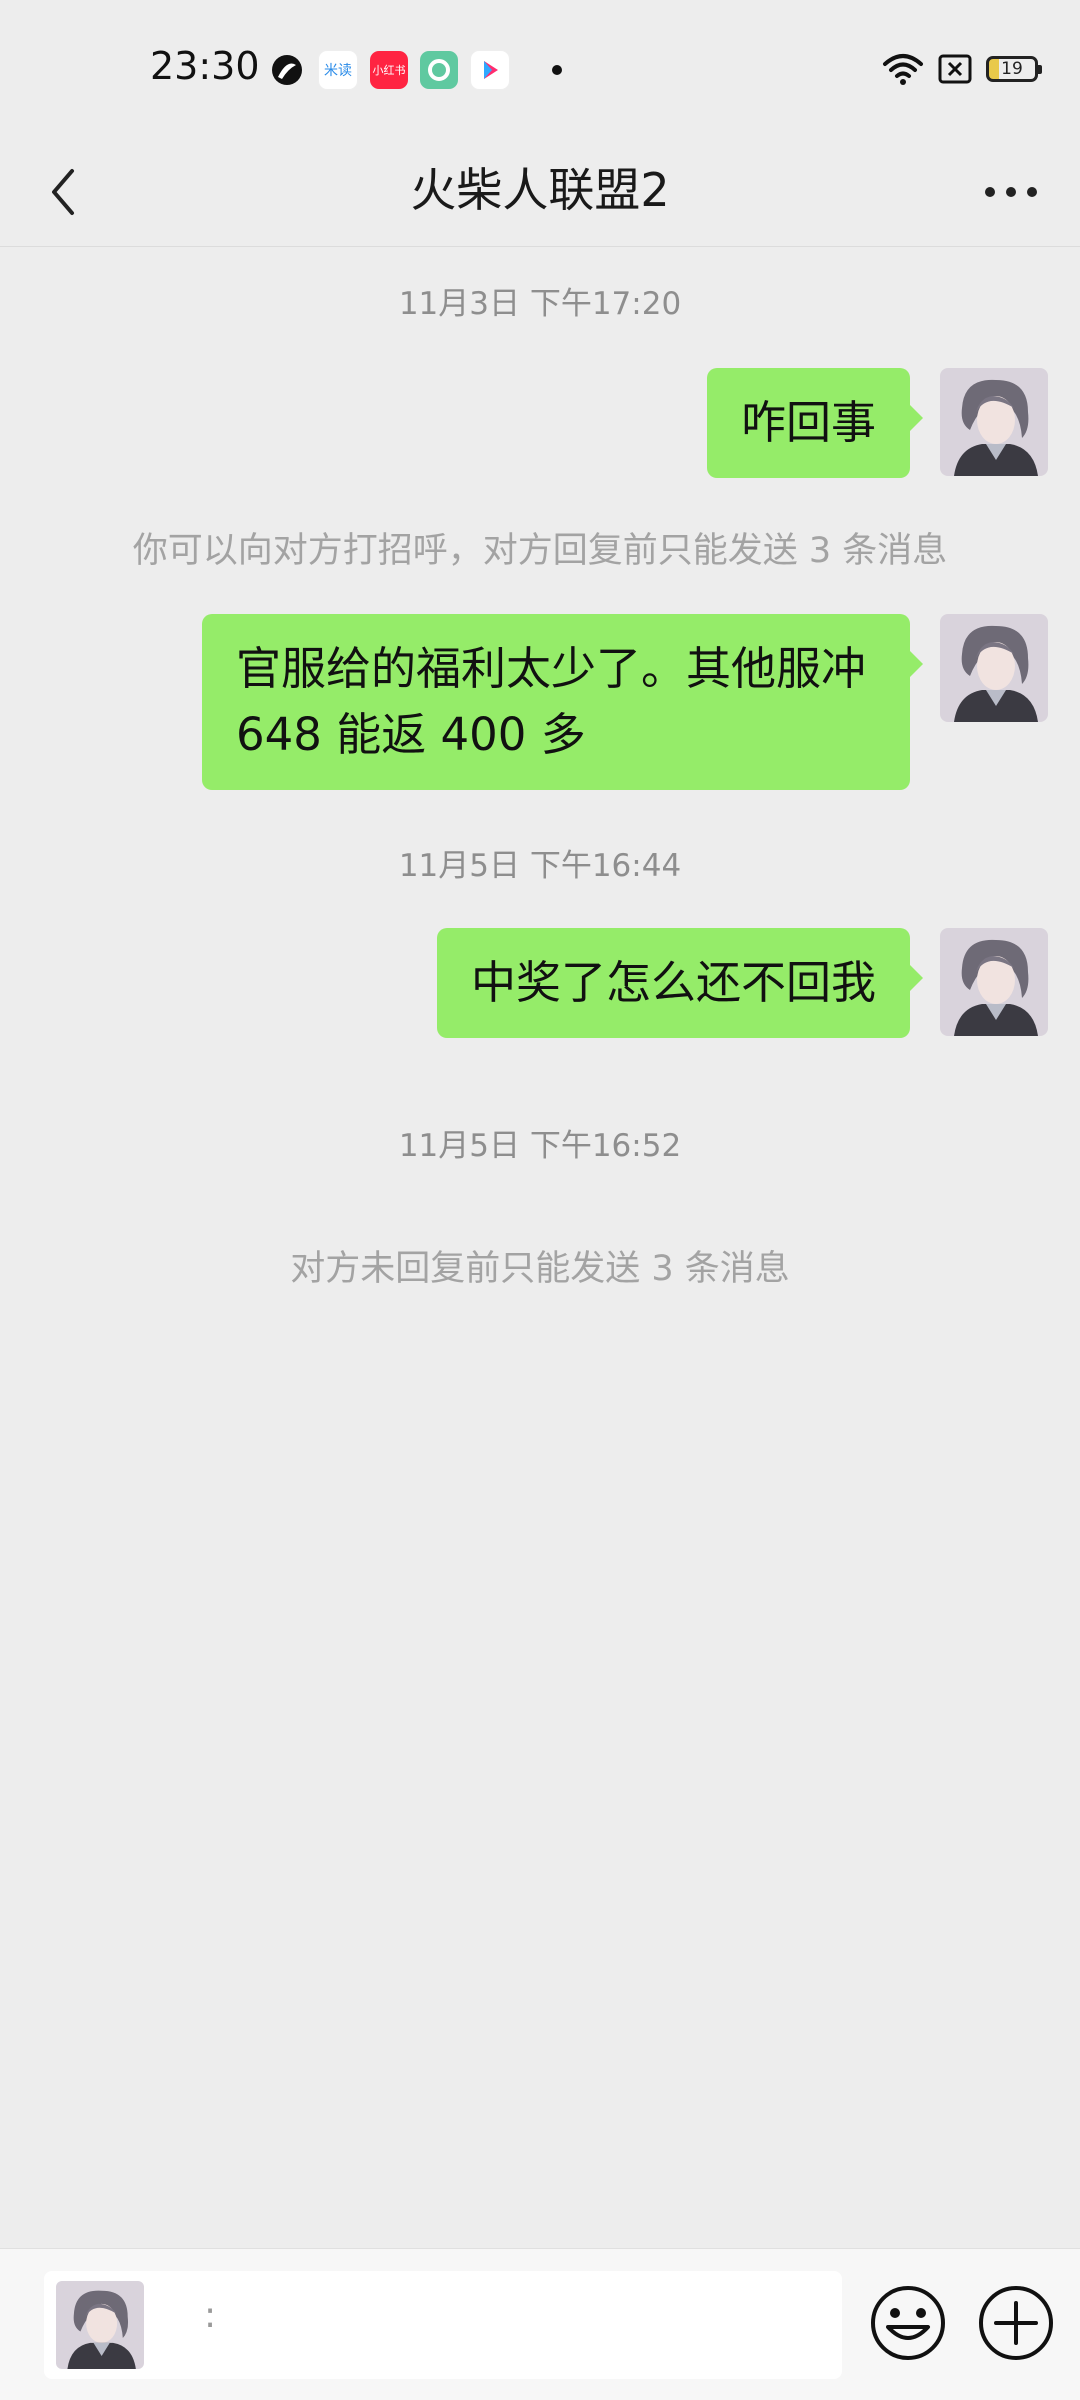 This screenshot has width=1080, height=2400. I want to click on midu-icon: 米读, so click(338, 70).